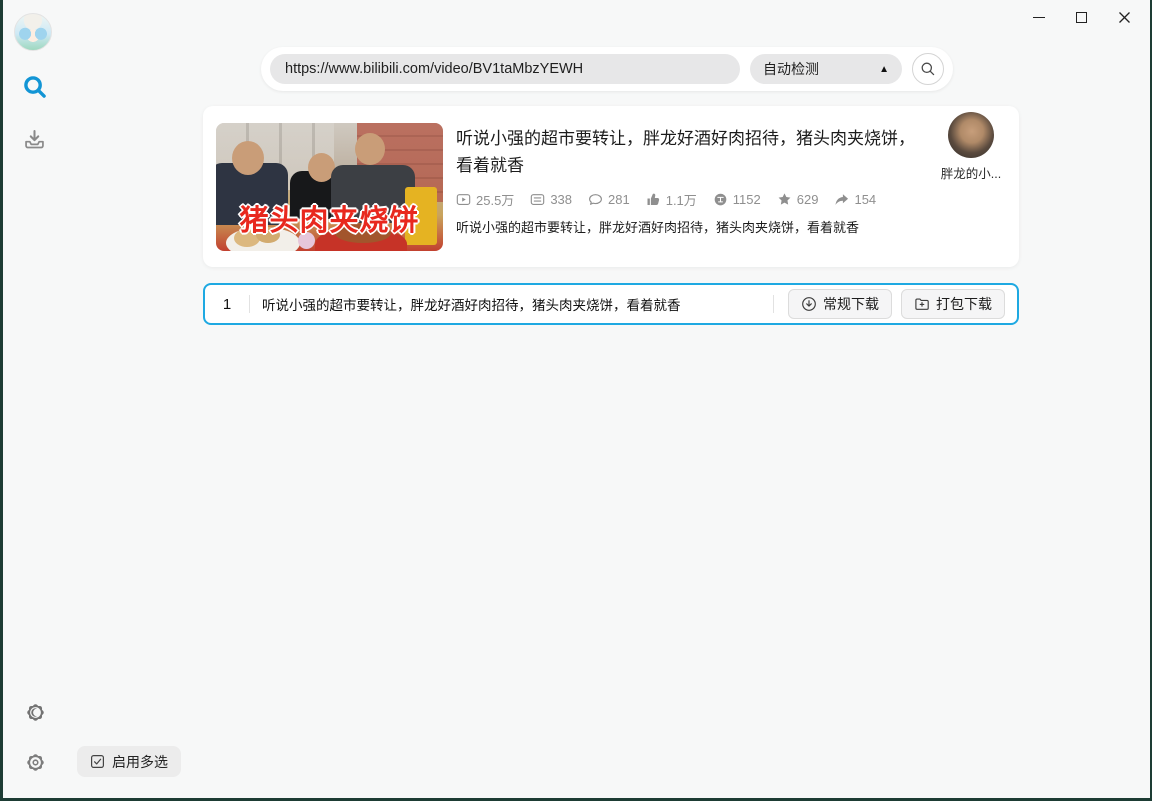 This screenshot has height=801, width=1152. I want to click on video-thumbnail: 猪头肉夹烧饼, so click(329, 187).